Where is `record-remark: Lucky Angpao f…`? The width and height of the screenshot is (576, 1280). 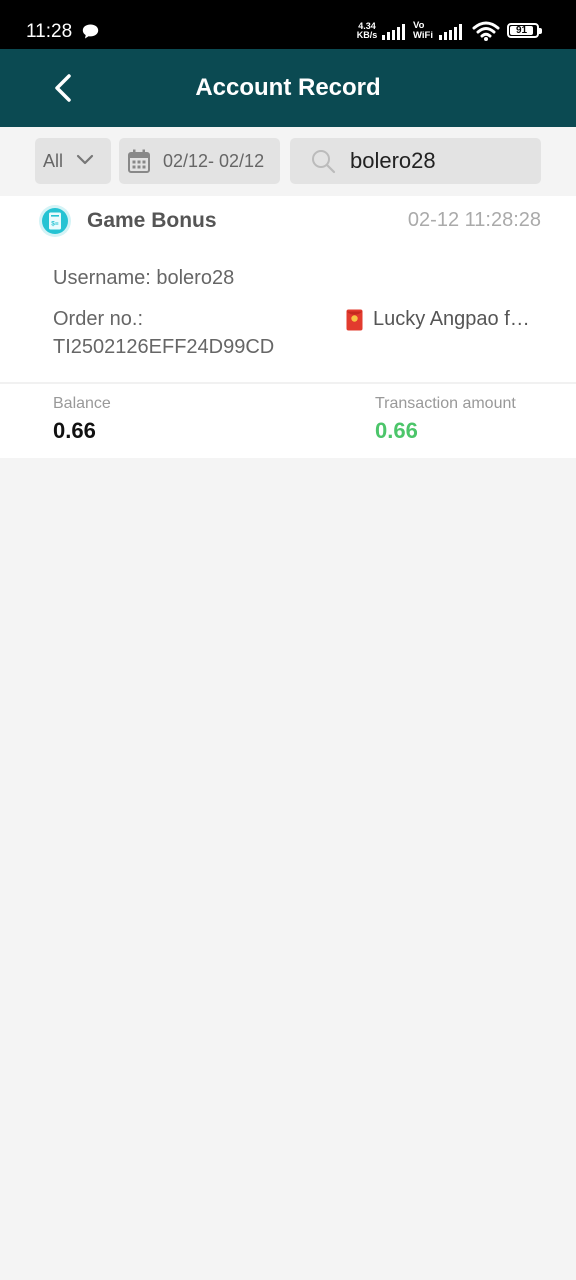
record-remark: Lucky Angpao f… is located at coordinates (443, 320).